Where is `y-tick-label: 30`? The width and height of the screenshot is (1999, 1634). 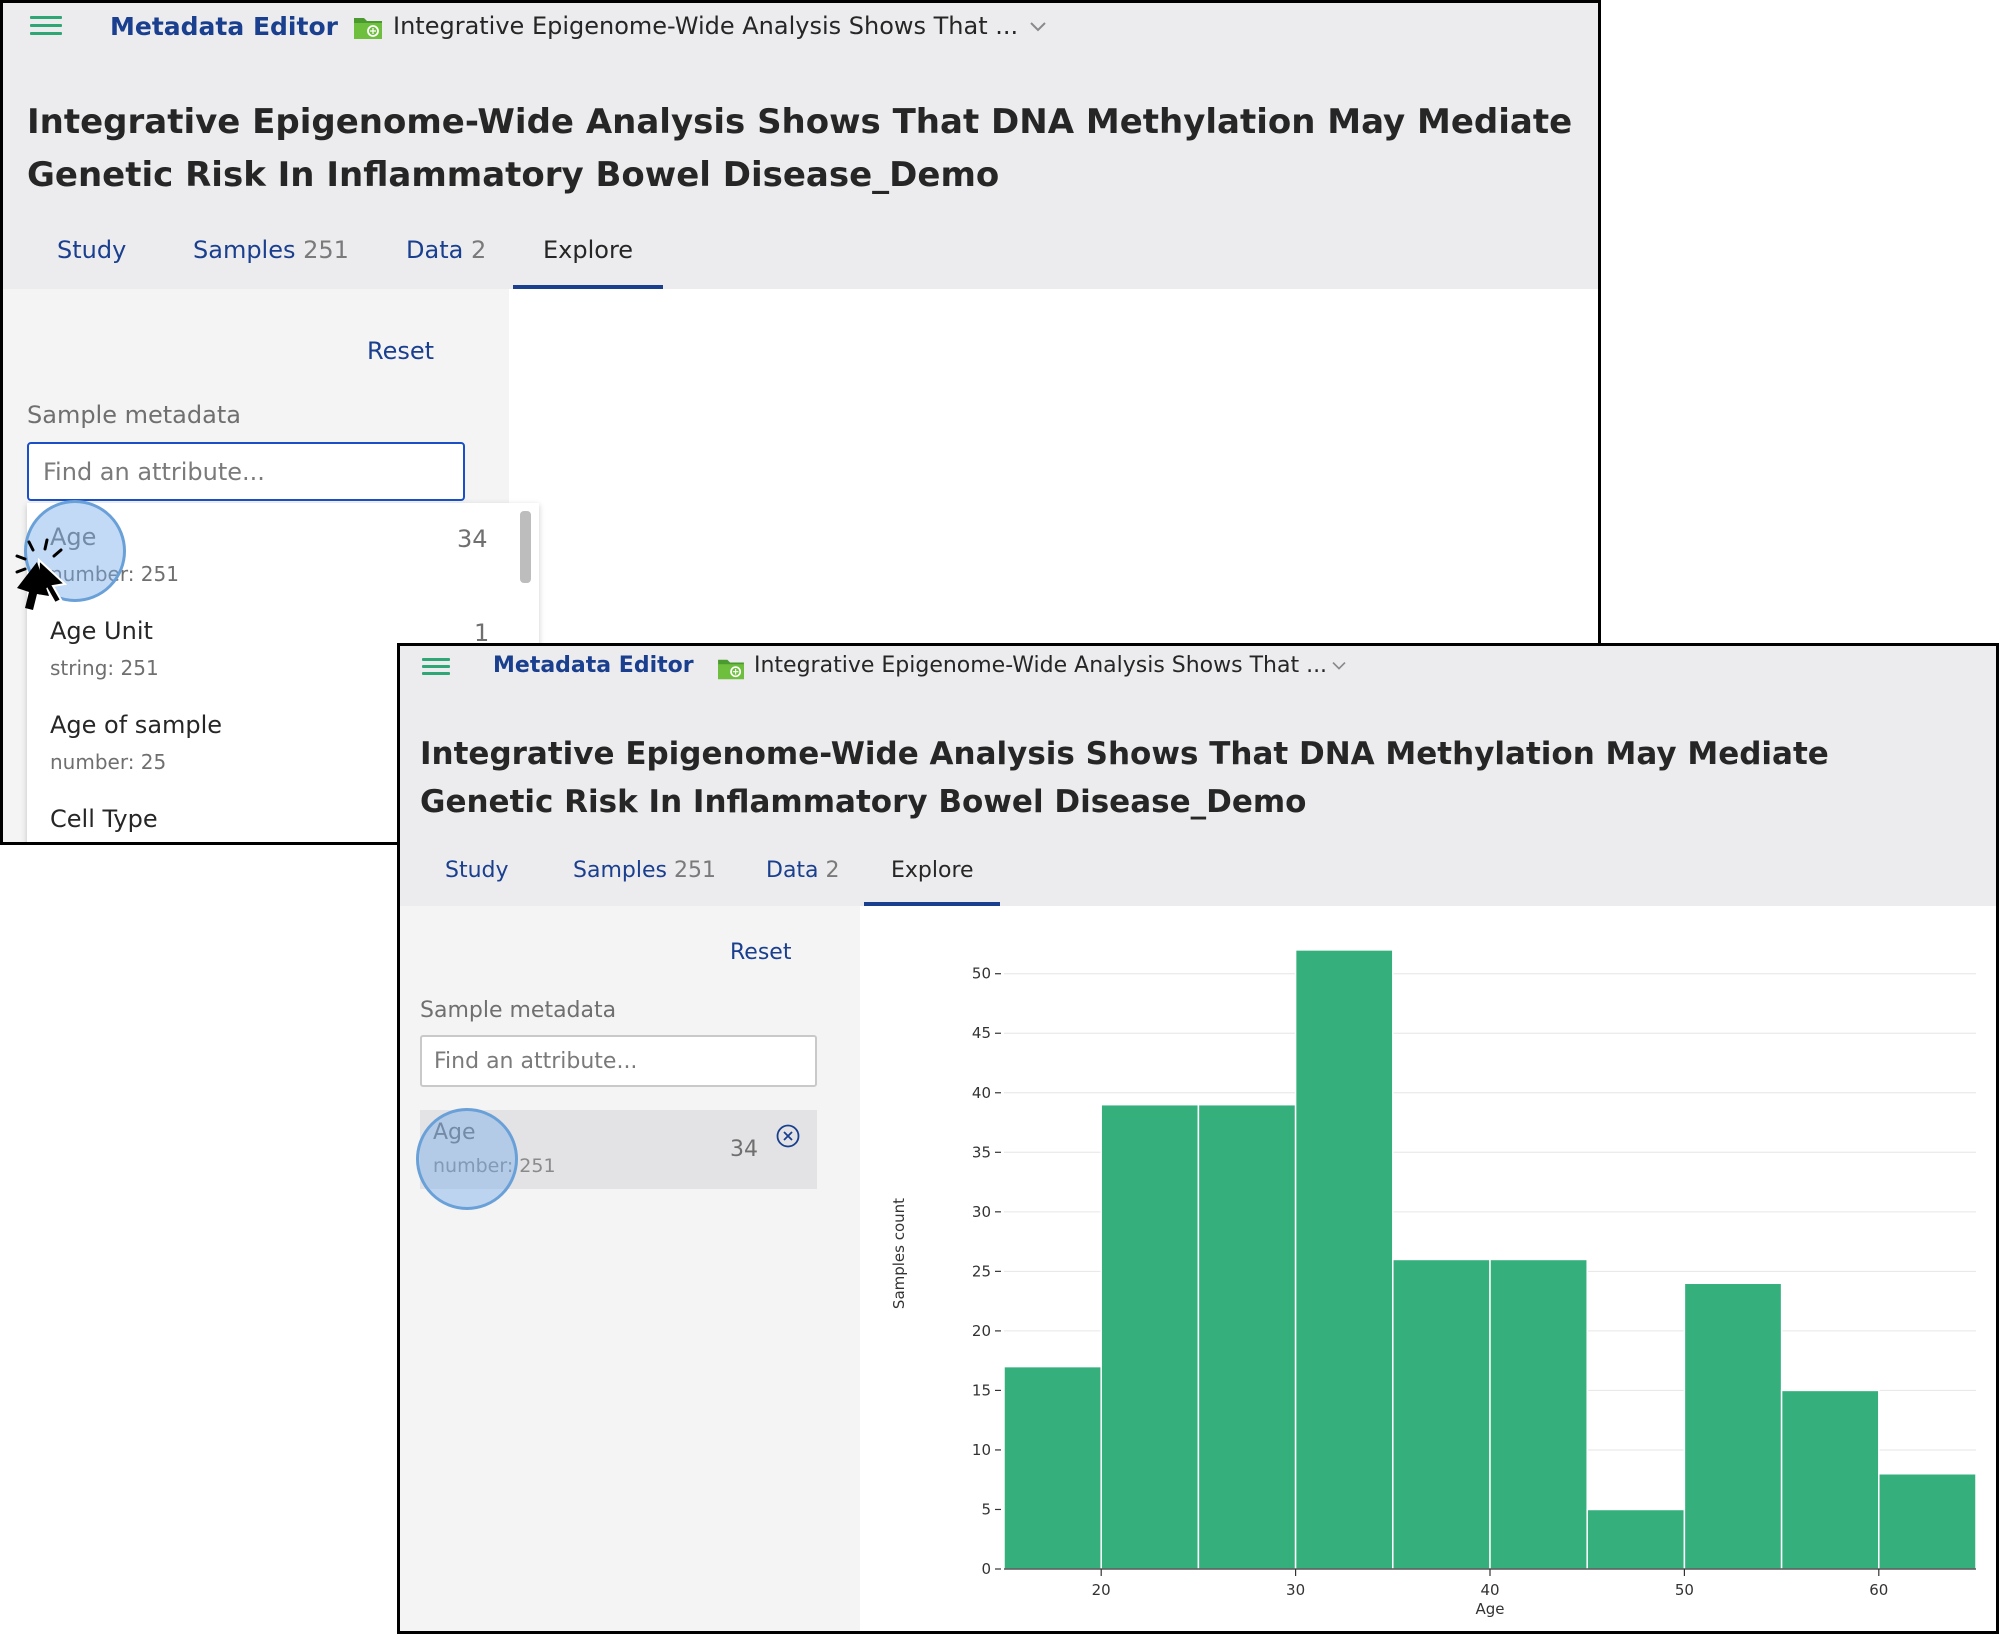
y-tick-label: 30 is located at coordinates (981, 1212).